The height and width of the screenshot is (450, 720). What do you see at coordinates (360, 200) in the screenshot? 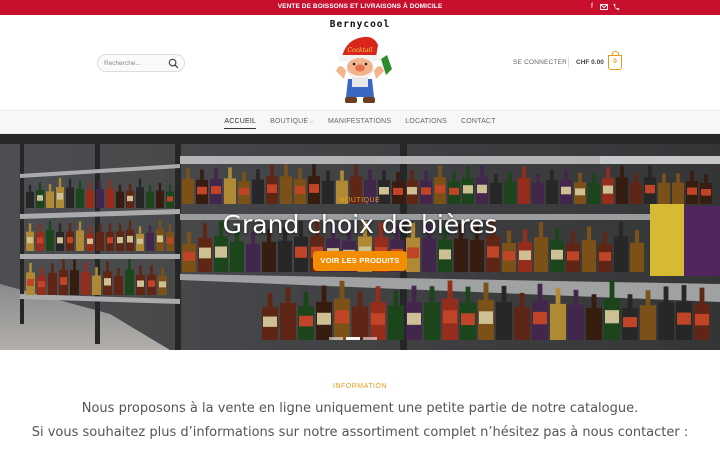
I see `hero-kicker: BOUTIQUE` at bounding box center [360, 200].